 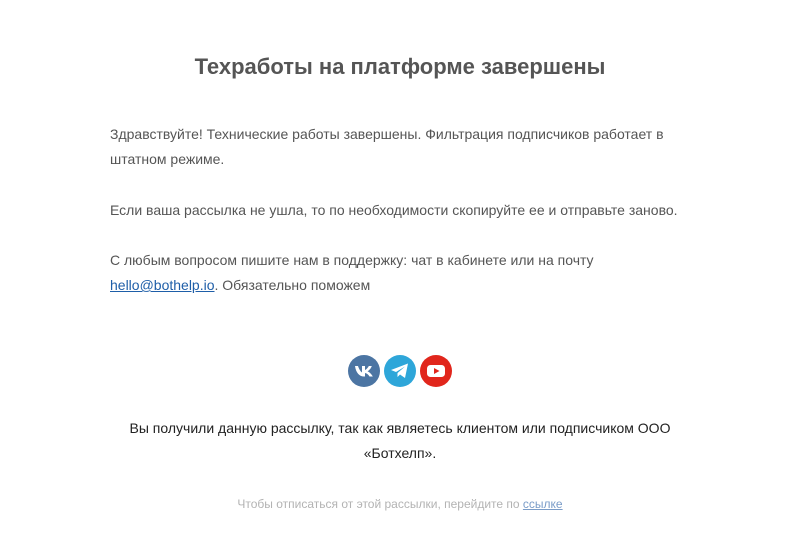 I want to click on social-links, so click(x=400, y=371).